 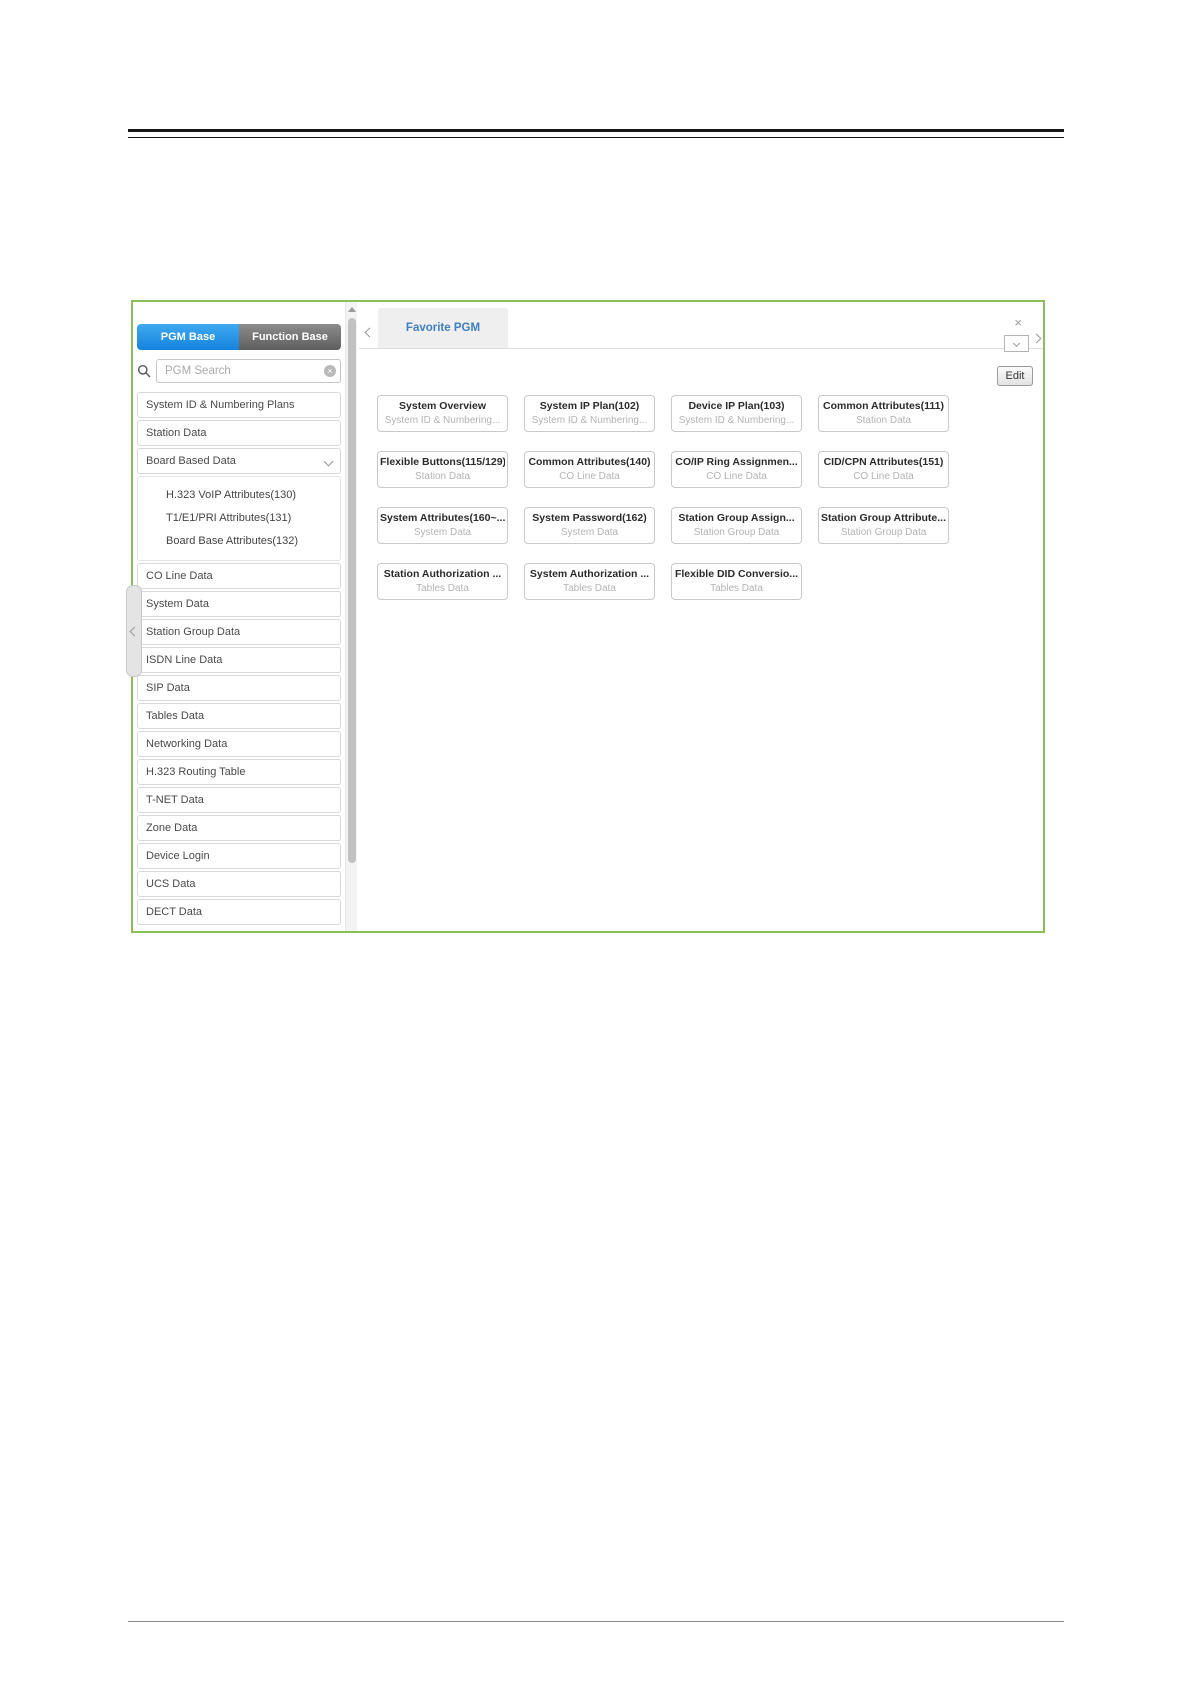 What do you see at coordinates (736, 469) in the screenshot?
I see `favorite-pgm-card: CO/IP Ring Assignmen... CO Line Data` at bounding box center [736, 469].